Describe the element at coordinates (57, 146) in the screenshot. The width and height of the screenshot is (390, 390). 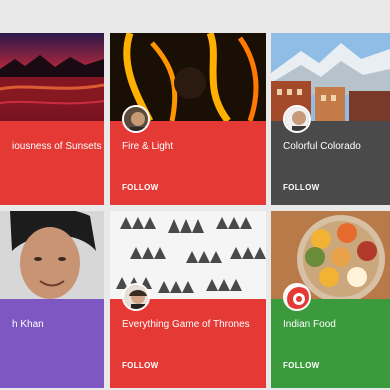
I see `card-title: iousness of Sunsets` at that location.